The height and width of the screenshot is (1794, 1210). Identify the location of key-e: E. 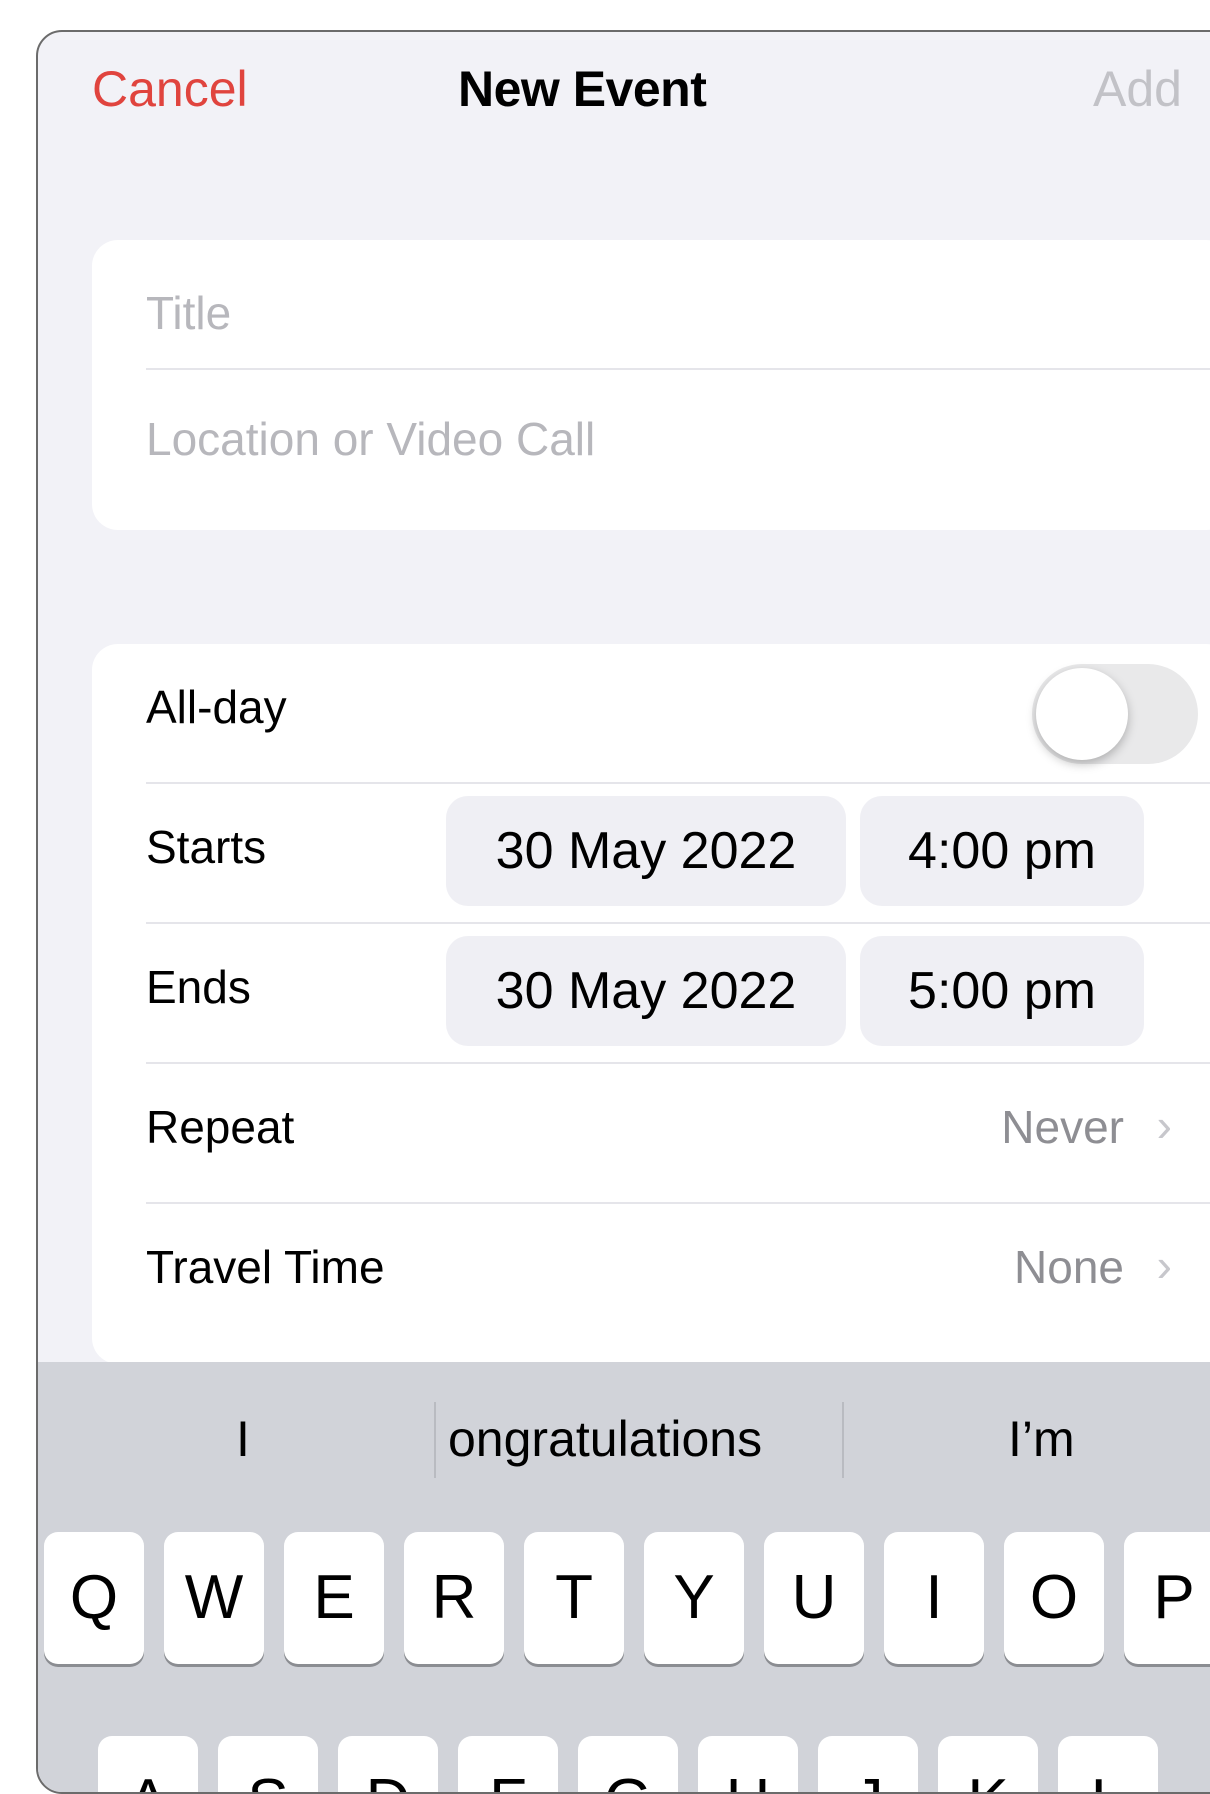
(334, 1598).